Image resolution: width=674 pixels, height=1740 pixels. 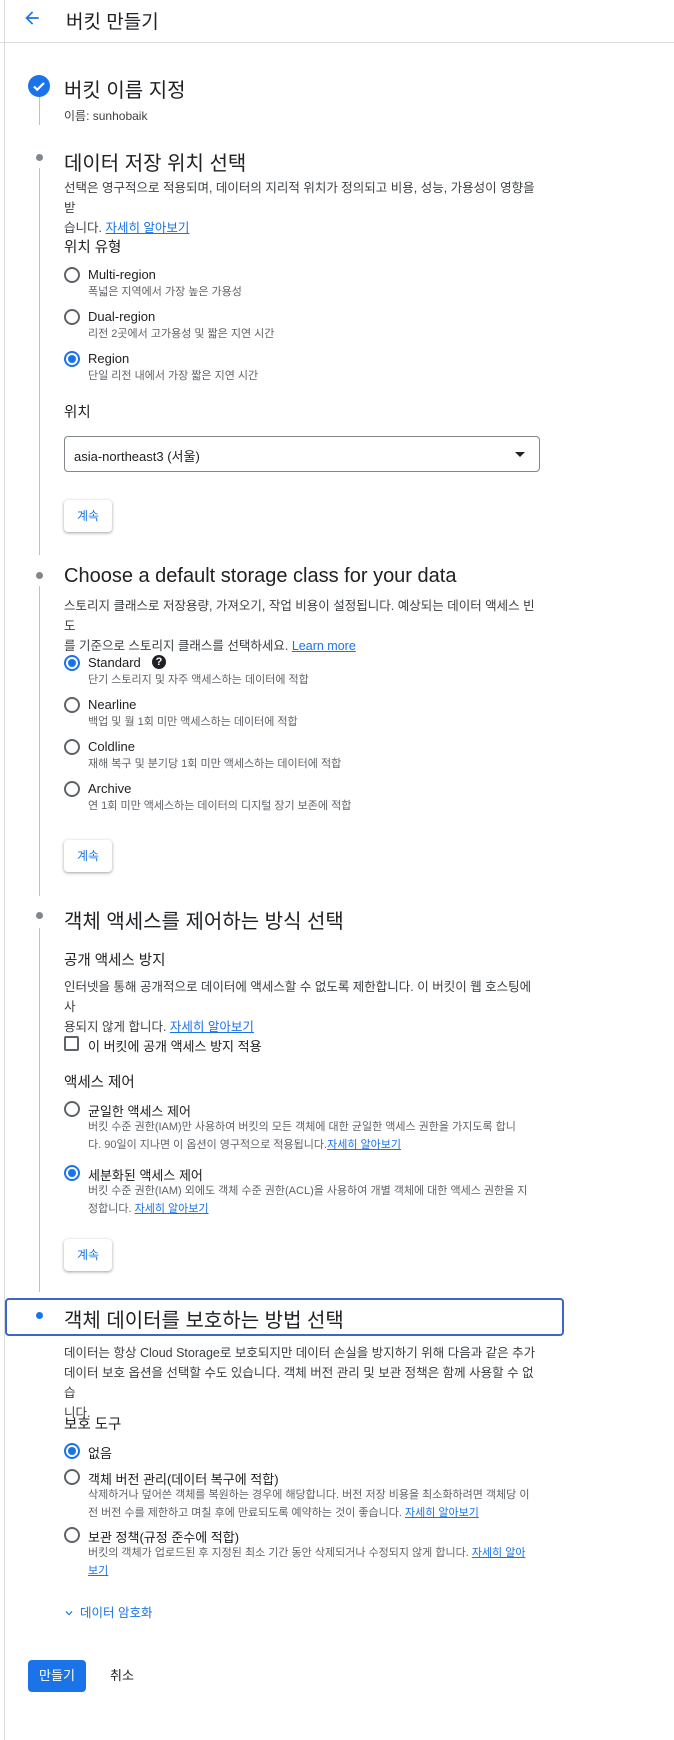 What do you see at coordinates (72, 1451) in the screenshot?
I see `radio-none` at bounding box center [72, 1451].